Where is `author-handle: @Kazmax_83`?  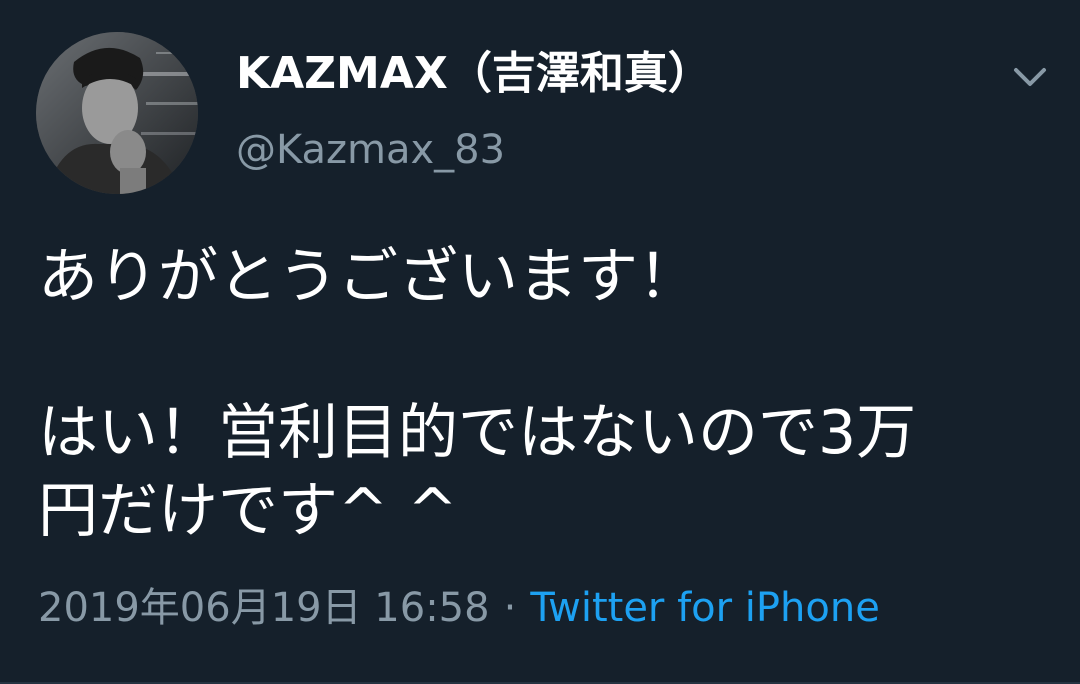
author-handle: @Kazmax_83 is located at coordinates (370, 150).